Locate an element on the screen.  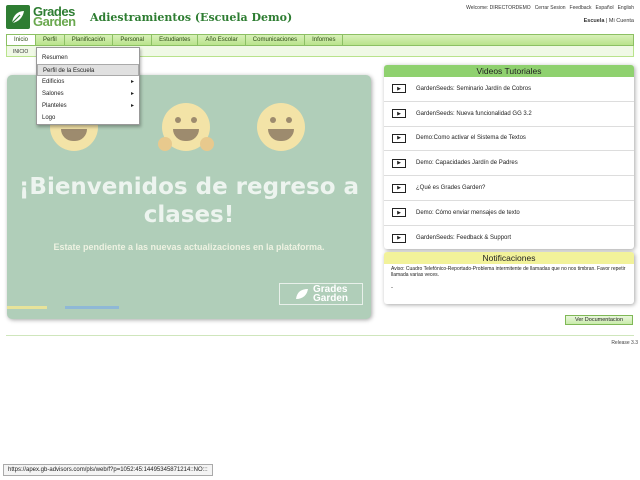
dropdown-item-label: Edificios is located at coordinates (53, 82).